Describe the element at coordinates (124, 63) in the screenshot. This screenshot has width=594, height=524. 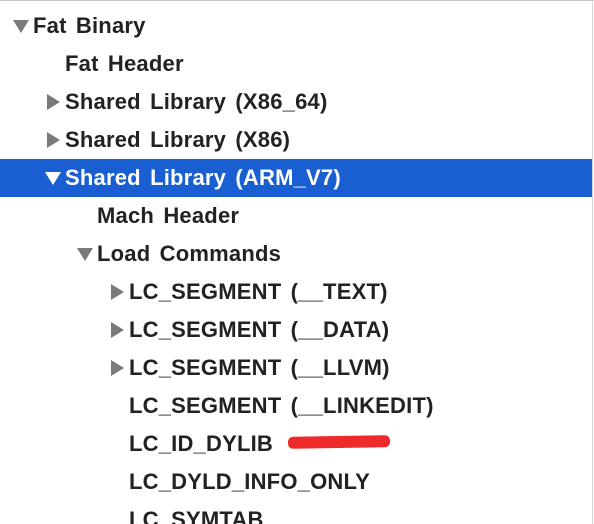
I see `tree-row-label: Fat Header` at that location.